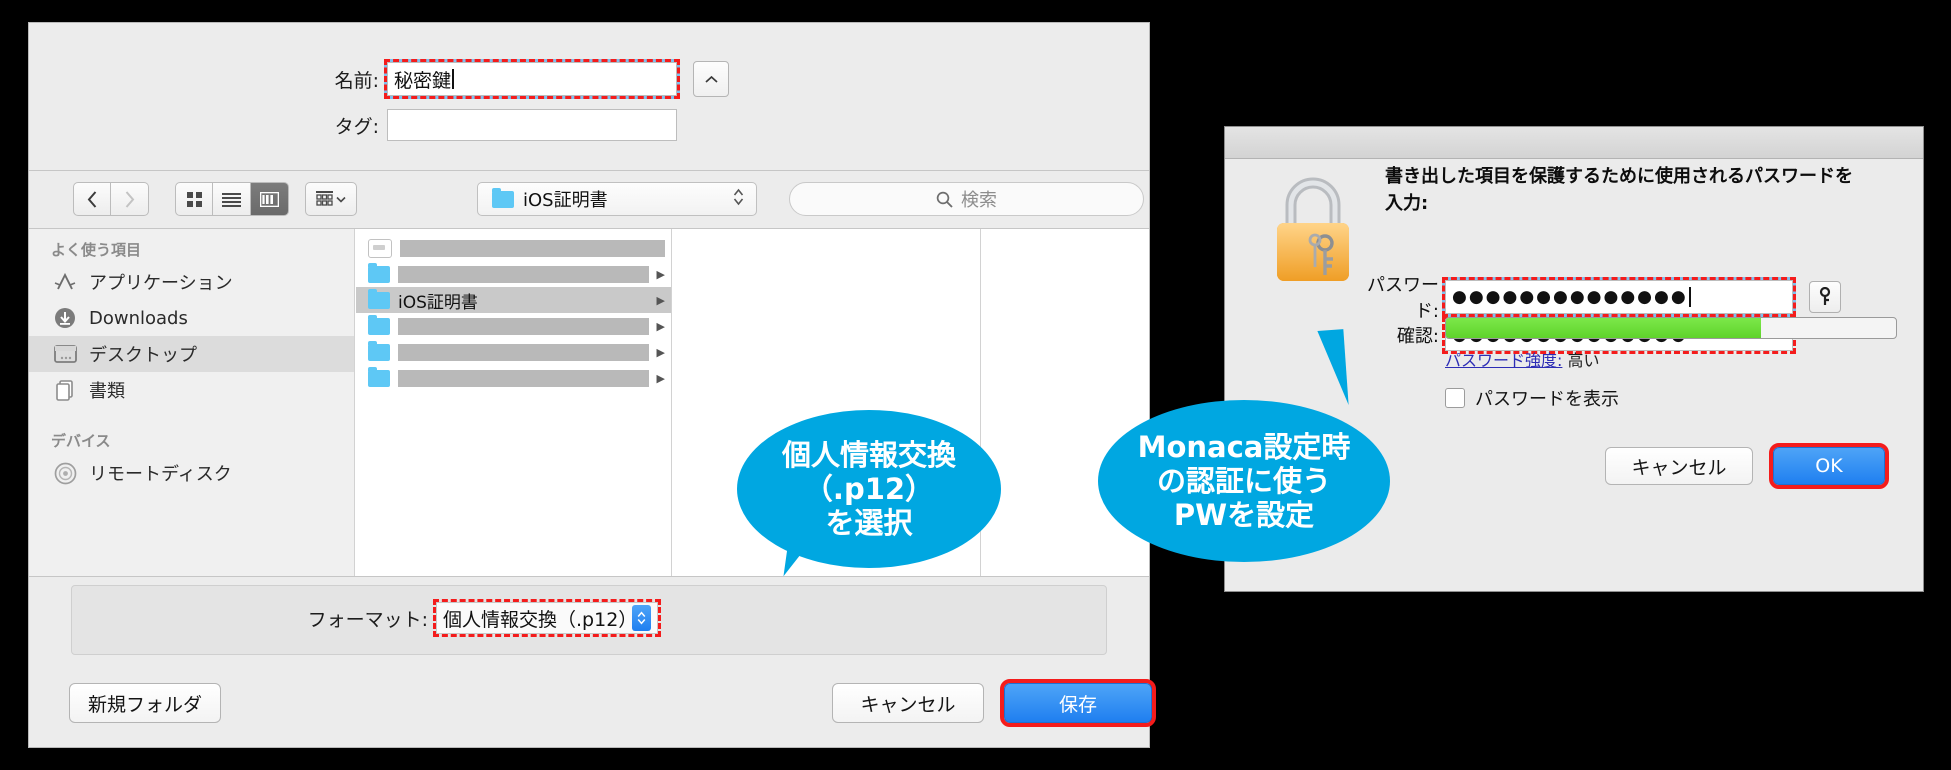 The height and width of the screenshot is (770, 1951). What do you see at coordinates (341, 199) in the screenshot?
I see `chevron-down-icon` at bounding box center [341, 199].